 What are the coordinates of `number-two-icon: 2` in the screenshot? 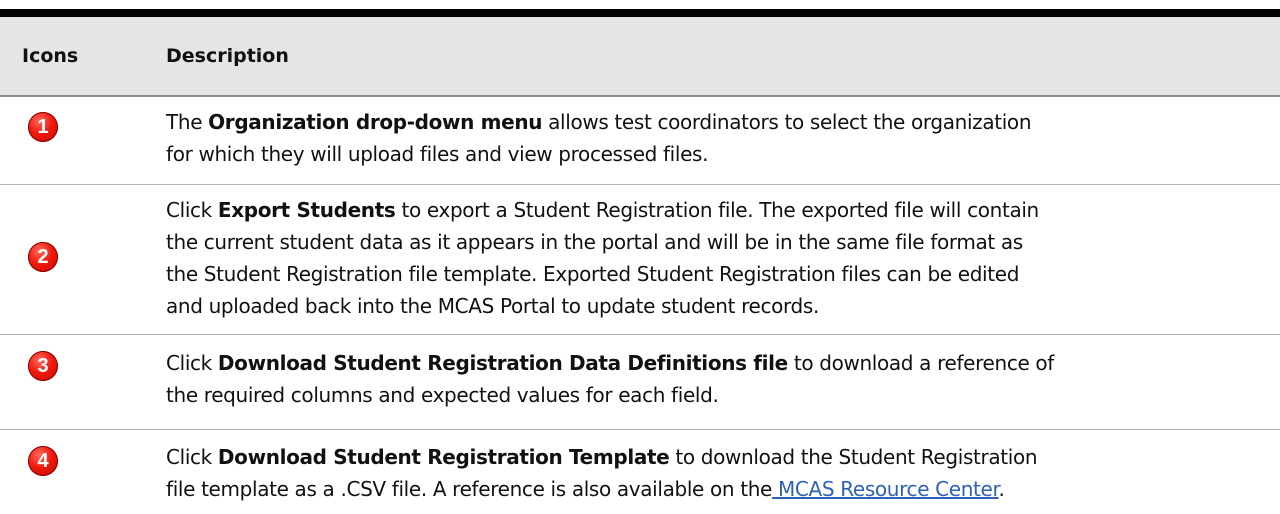 It's located at (43, 257).